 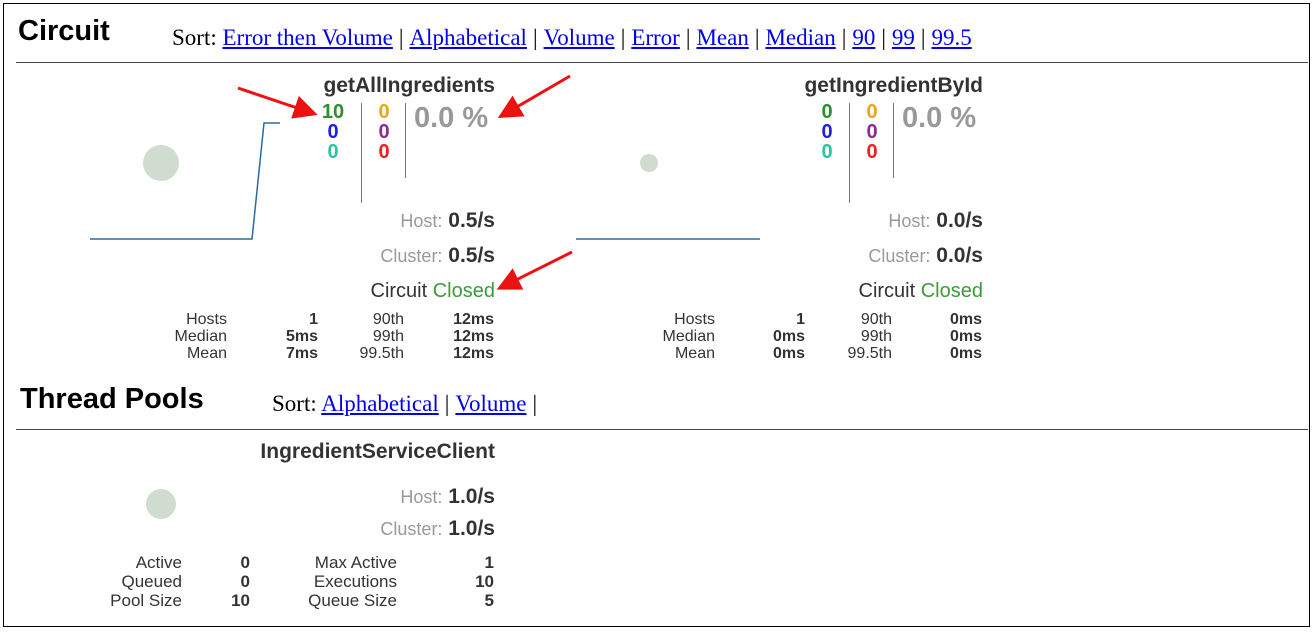 What do you see at coordinates (230, 581) in the screenshot?
I see `pool-stat-values: 0 0 10` at bounding box center [230, 581].